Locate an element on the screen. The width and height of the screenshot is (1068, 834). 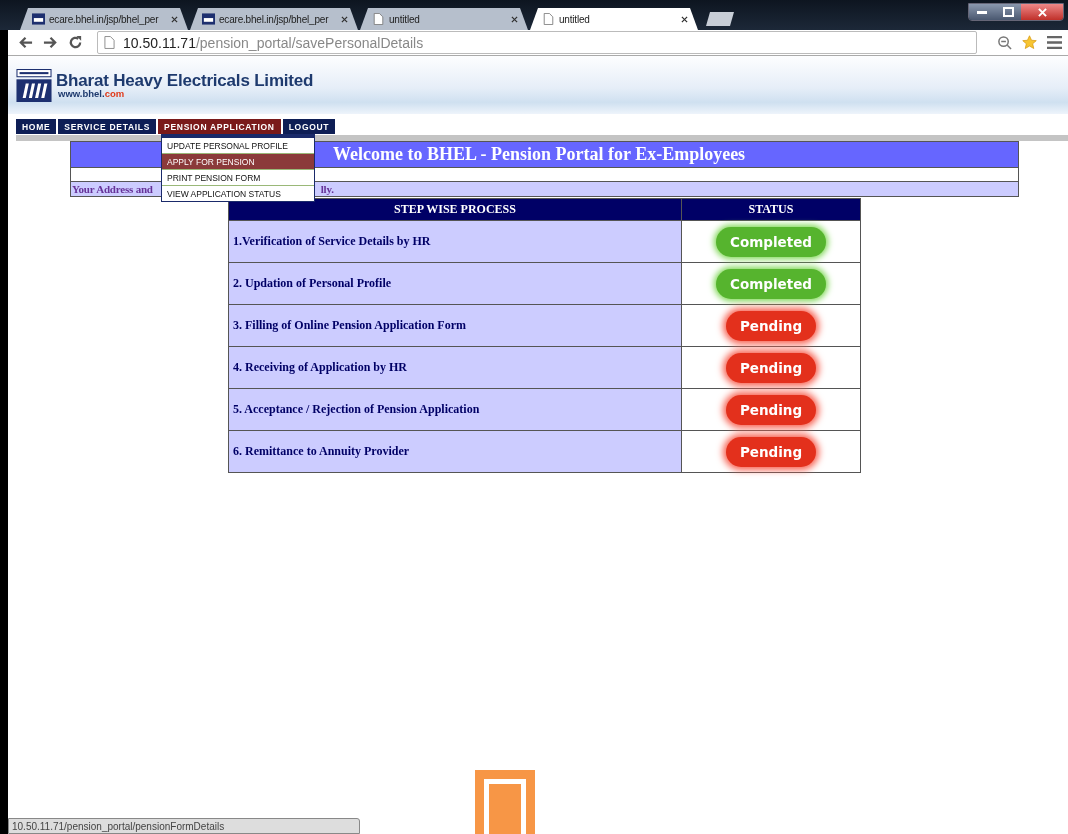
restore-button is located at coordinates (1008, 12).